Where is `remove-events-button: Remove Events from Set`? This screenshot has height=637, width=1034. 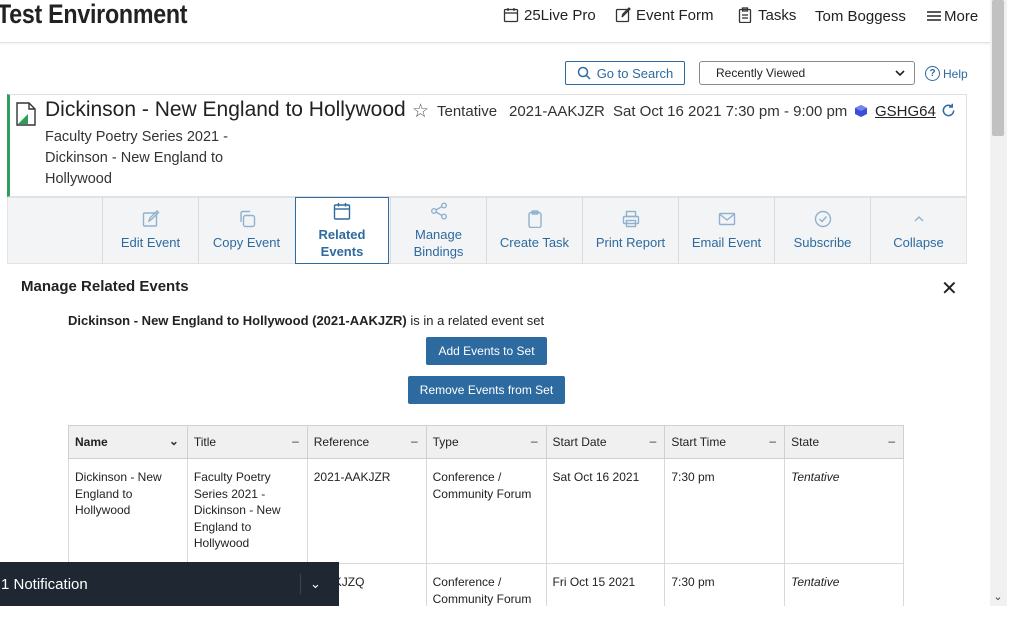
remove-events-button: Remove Events from Set is located at coordinates (486, 390).